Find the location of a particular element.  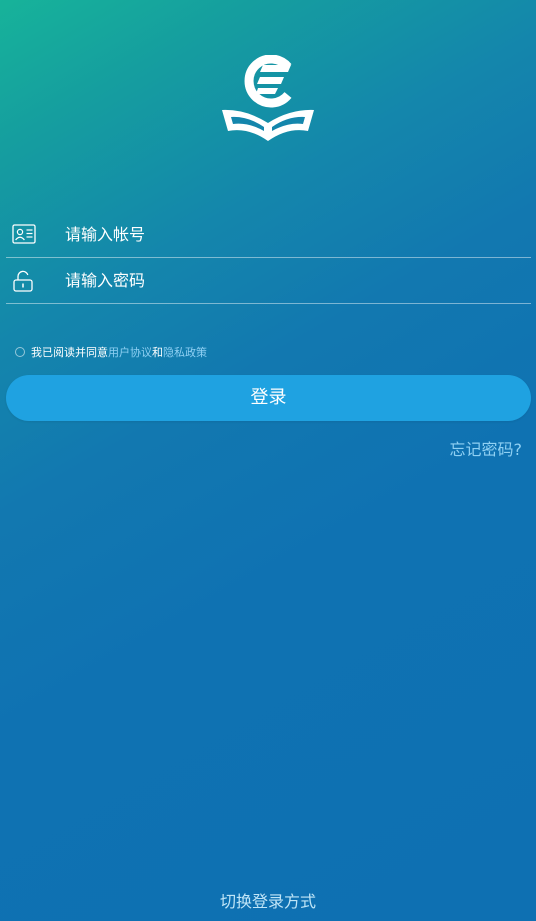

agreement-row: 我已阅读并同意 用户协议 和 隐私政策 is located at coordinates (111, 352).